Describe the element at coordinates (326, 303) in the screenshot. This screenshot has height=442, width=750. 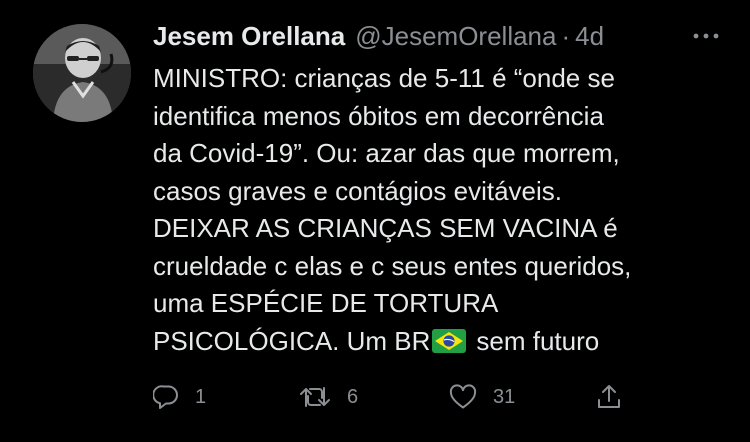
I see `tweet-text-line: uma ESPÉCIE DE TORTURA` at that location.